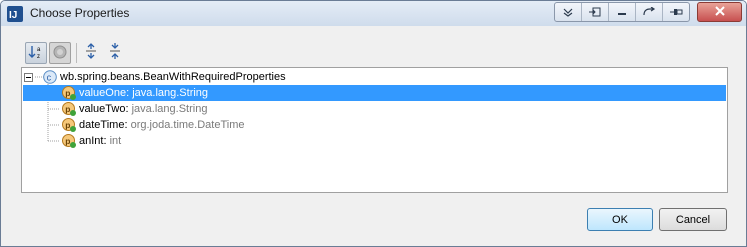 This screenshot has width=747, height=247. What do you see at coordinates (676, 12) in the screenshot?
I see `pin-icon` at bounding box center [676, 12].